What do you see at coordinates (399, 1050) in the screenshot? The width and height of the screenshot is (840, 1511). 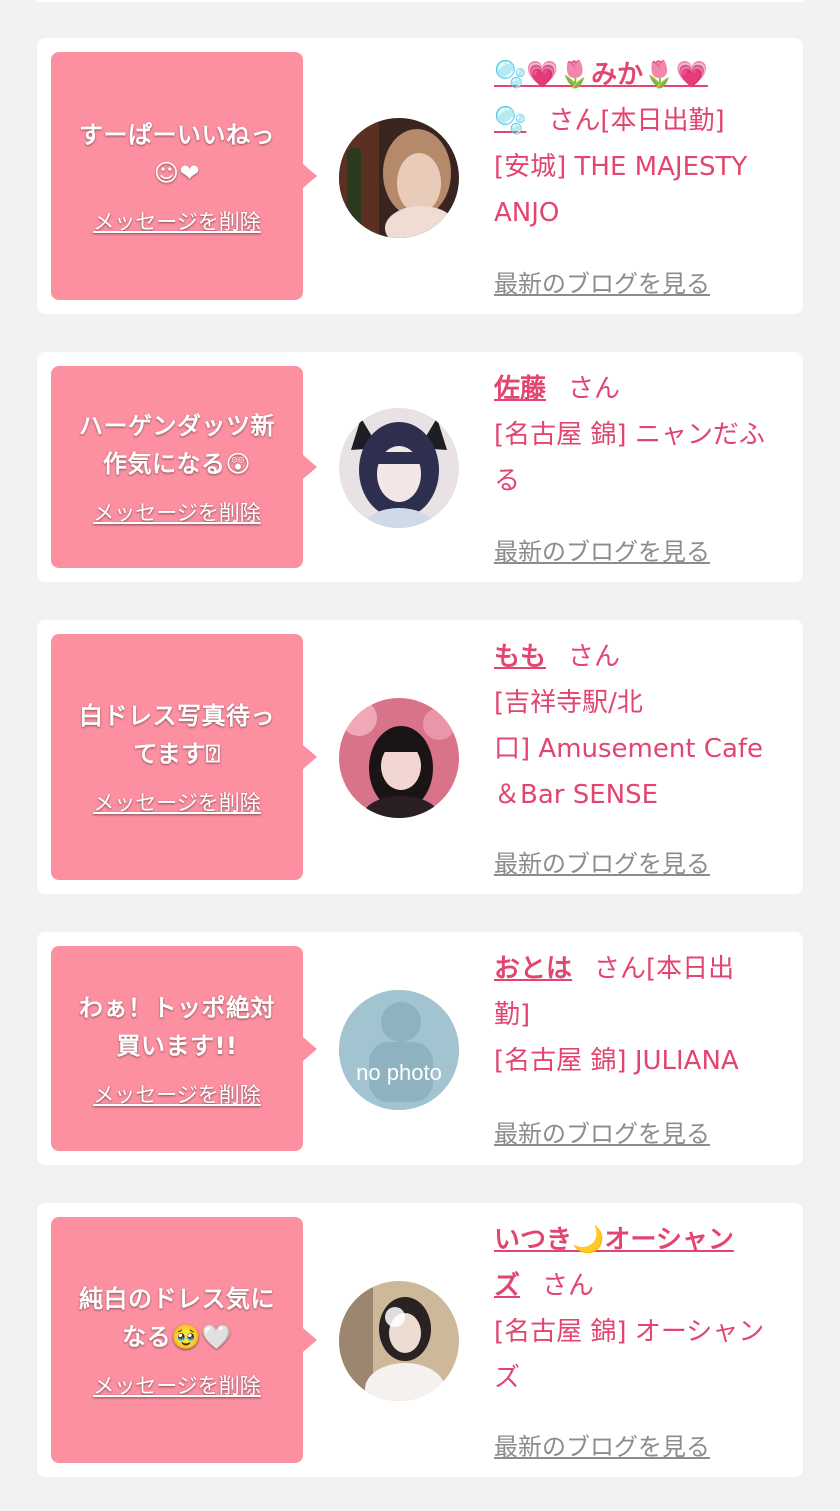 I see `avatar: no photo` at bounding box center [399, 1050].